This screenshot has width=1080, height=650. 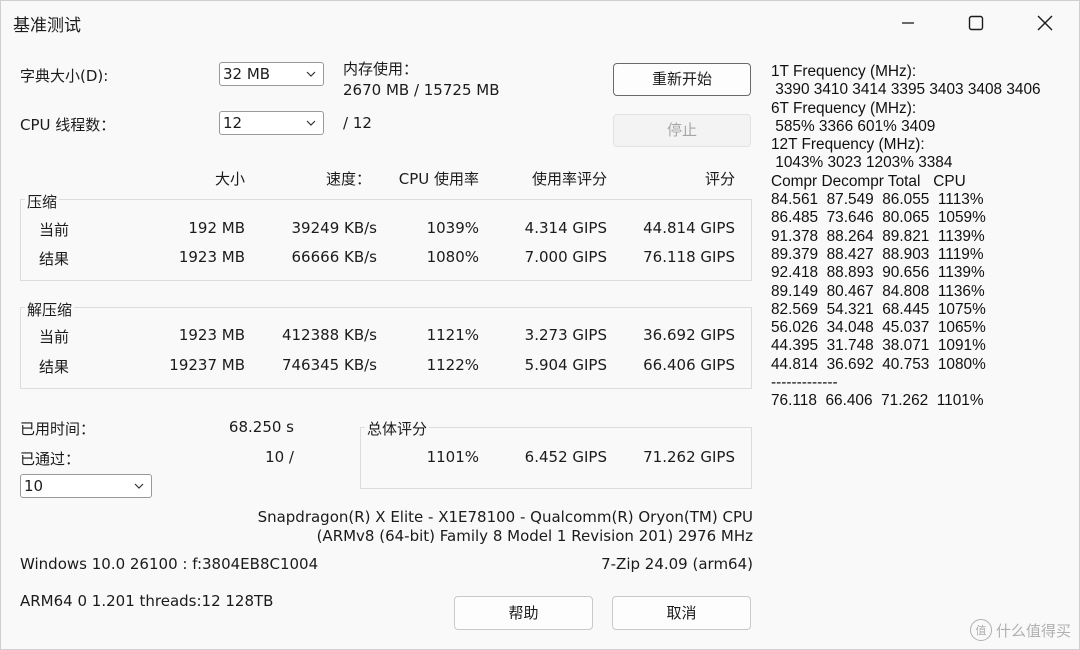 I want to click on passes-value: 10 /, so click(x=279, y=457).